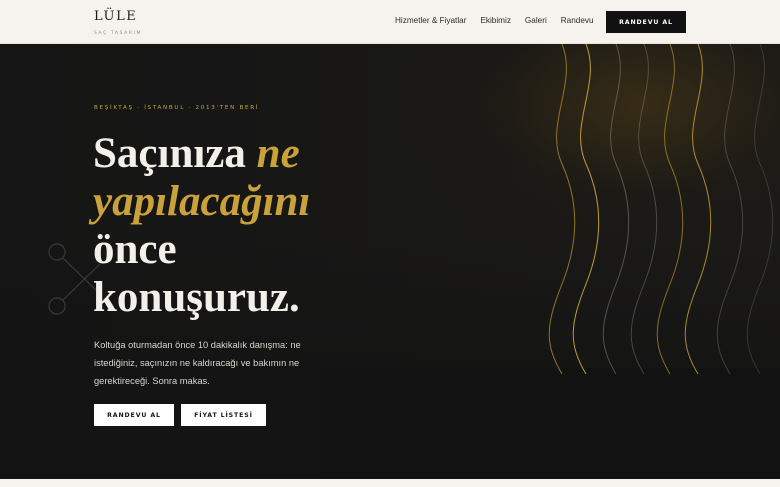  What do you see at coordinates (118, 33) in the screenshot?
I see `brand-tagline: SAÇ TASARIM` at bounding box center [118, 33].